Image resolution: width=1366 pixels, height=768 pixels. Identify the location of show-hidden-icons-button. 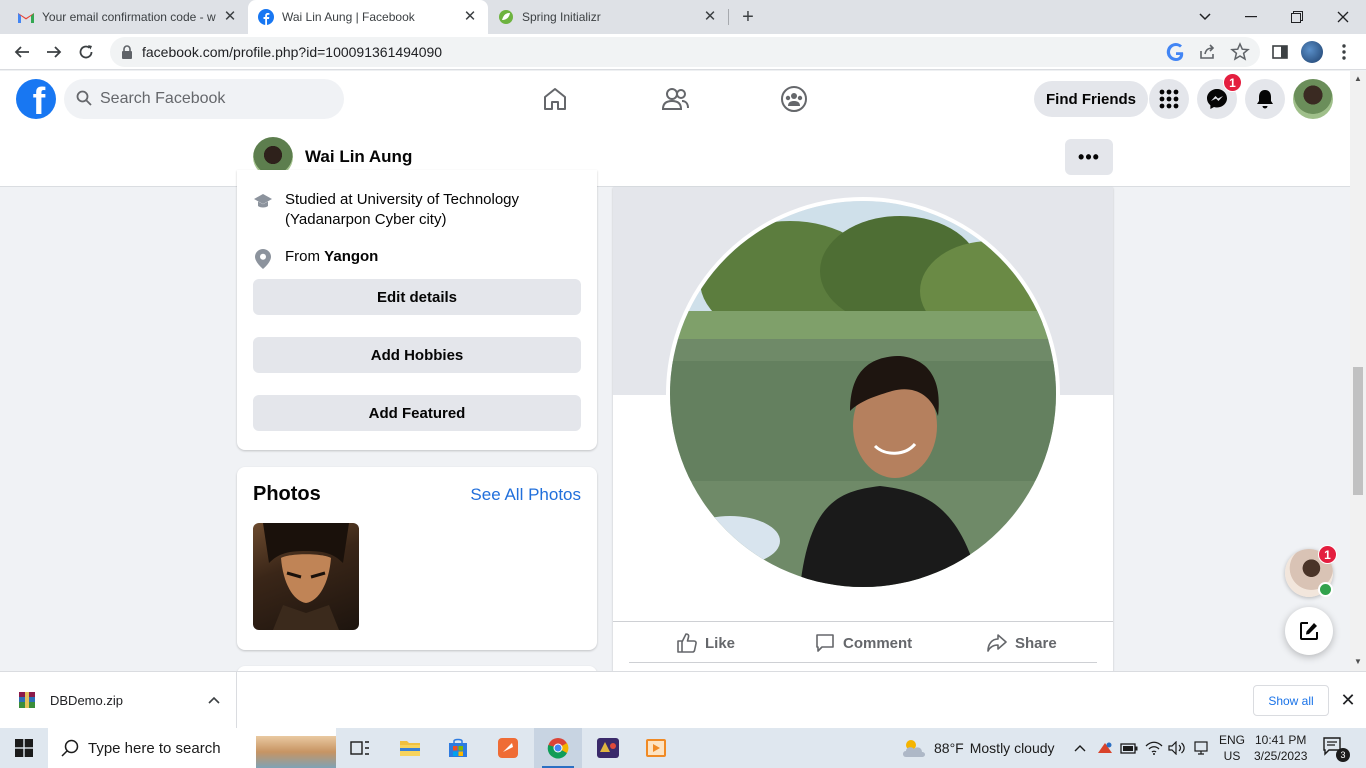
(1080, 748).